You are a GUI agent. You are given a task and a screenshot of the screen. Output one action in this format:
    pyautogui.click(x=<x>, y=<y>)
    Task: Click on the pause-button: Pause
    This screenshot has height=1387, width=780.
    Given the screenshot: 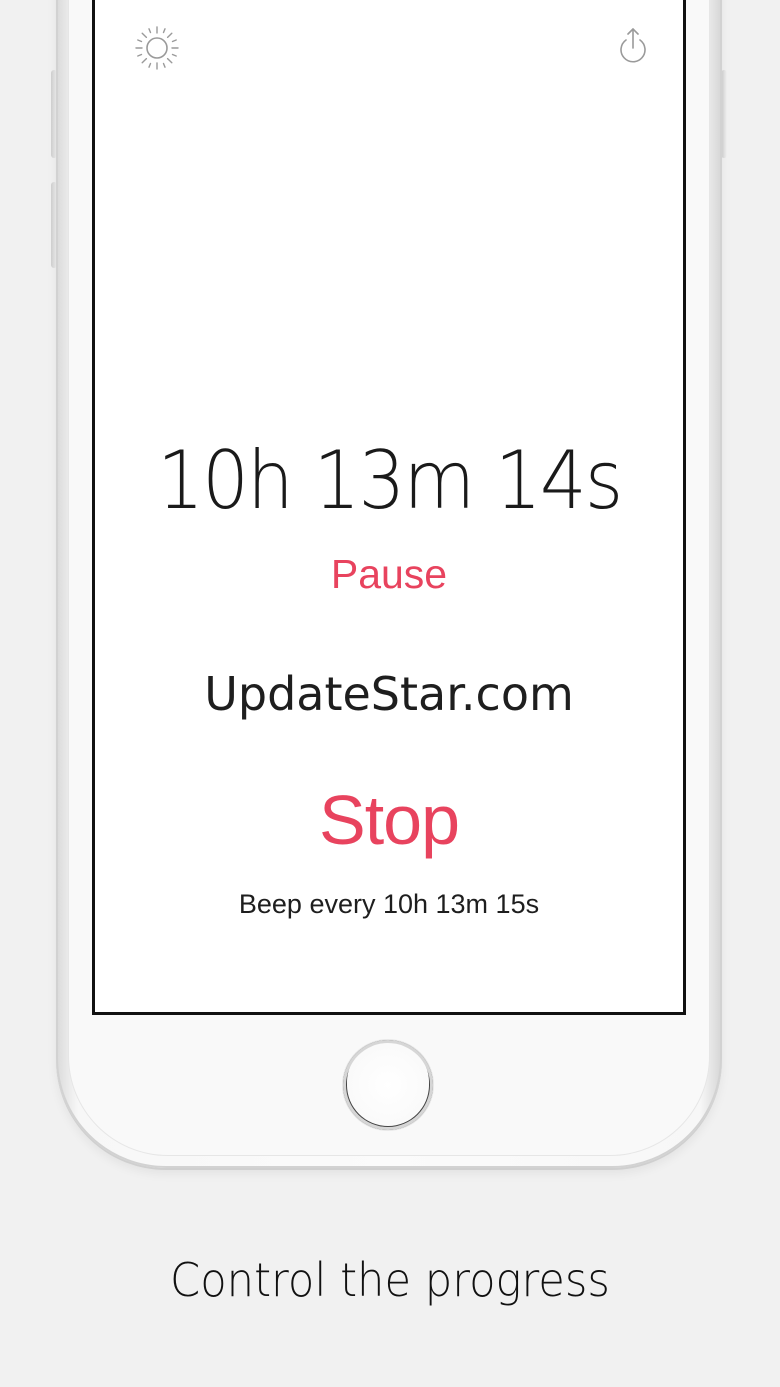 What is the action you would take?
    pyautogui.click(x=389, y=574)
    